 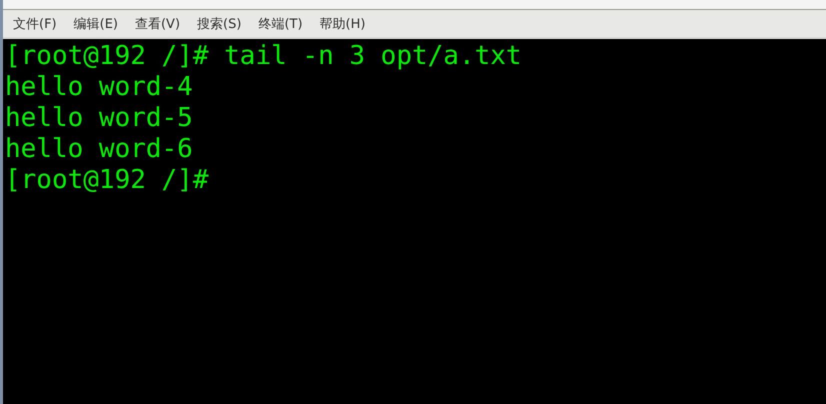 I want to click on menu-item: 编辑(E), so click(x=99, y=23).